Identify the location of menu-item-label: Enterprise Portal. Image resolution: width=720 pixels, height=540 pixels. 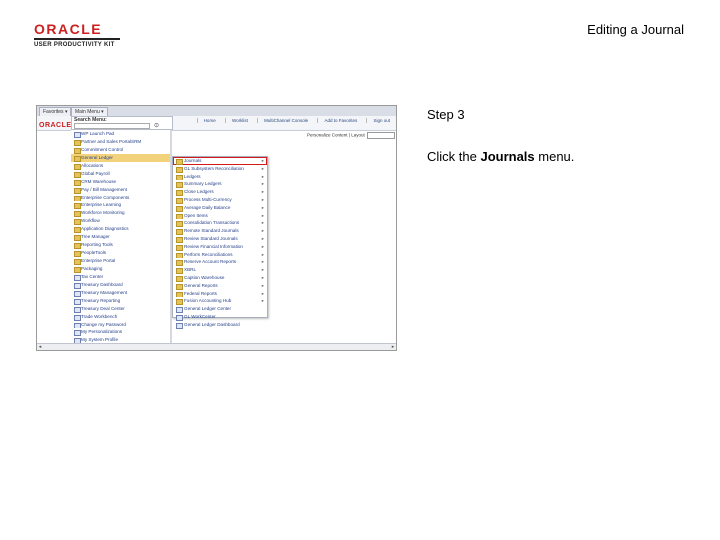
(98, 260).